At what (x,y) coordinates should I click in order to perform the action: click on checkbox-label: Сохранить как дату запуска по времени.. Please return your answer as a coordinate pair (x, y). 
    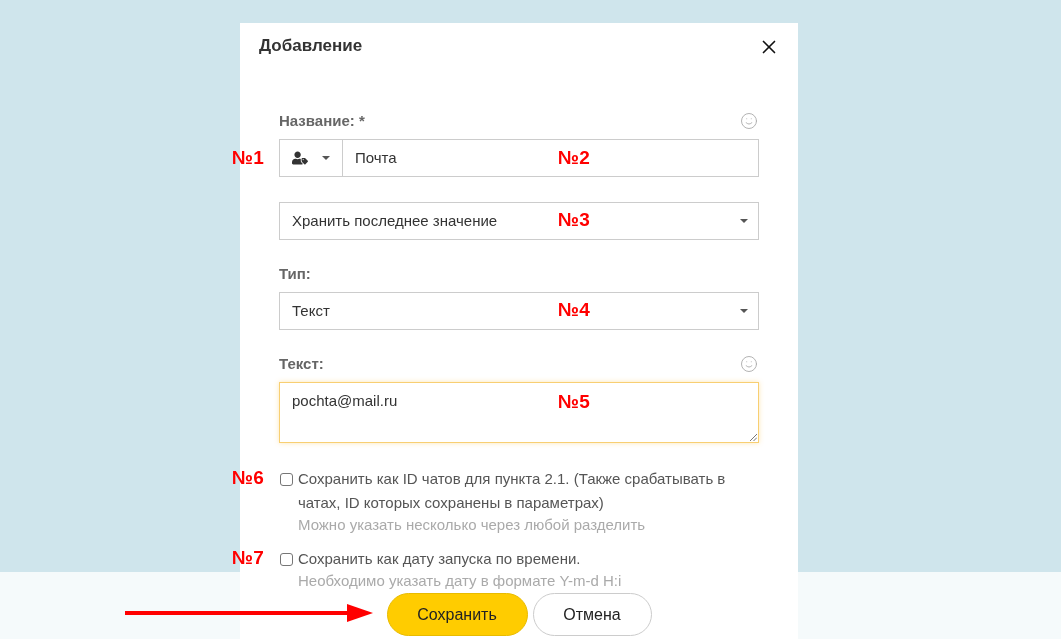
    Looking at the image, I should click on (440, 559).